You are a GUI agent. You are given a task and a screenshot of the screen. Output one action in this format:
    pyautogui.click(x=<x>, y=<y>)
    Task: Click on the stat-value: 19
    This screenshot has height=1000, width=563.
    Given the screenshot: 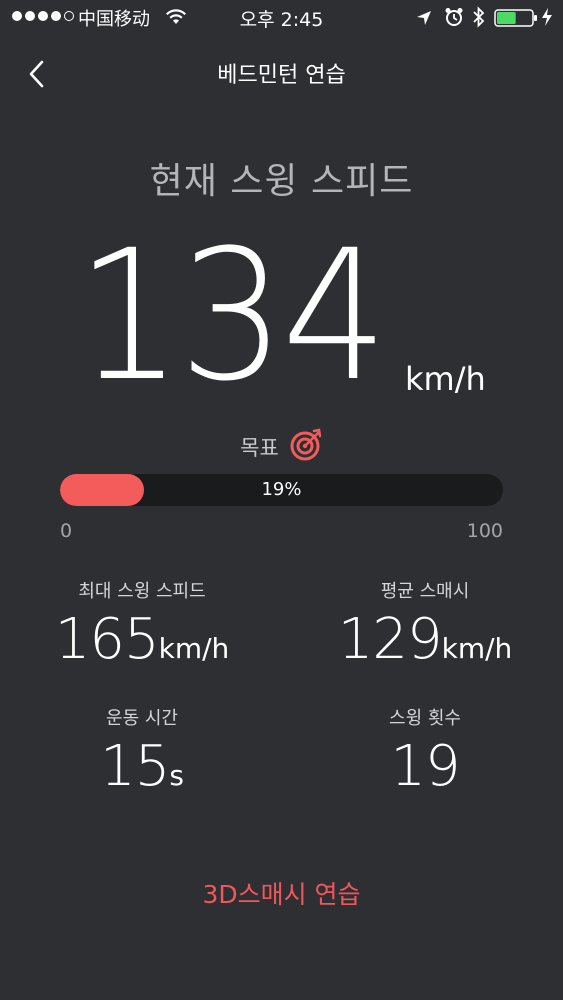 What is the action you would take?
    pyautogui.click(x=425, y=766)
    